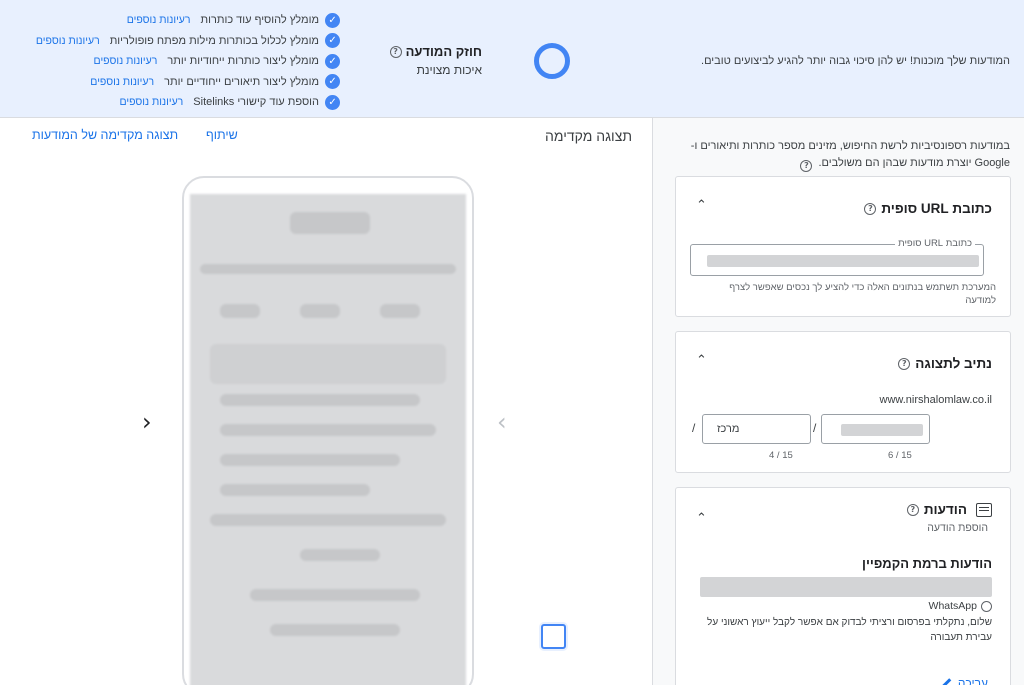 Image resolution: width=1024 pixels, height=685 pixels. I want to click on path-2-char-count: 4 / 15, so click(781, 455).